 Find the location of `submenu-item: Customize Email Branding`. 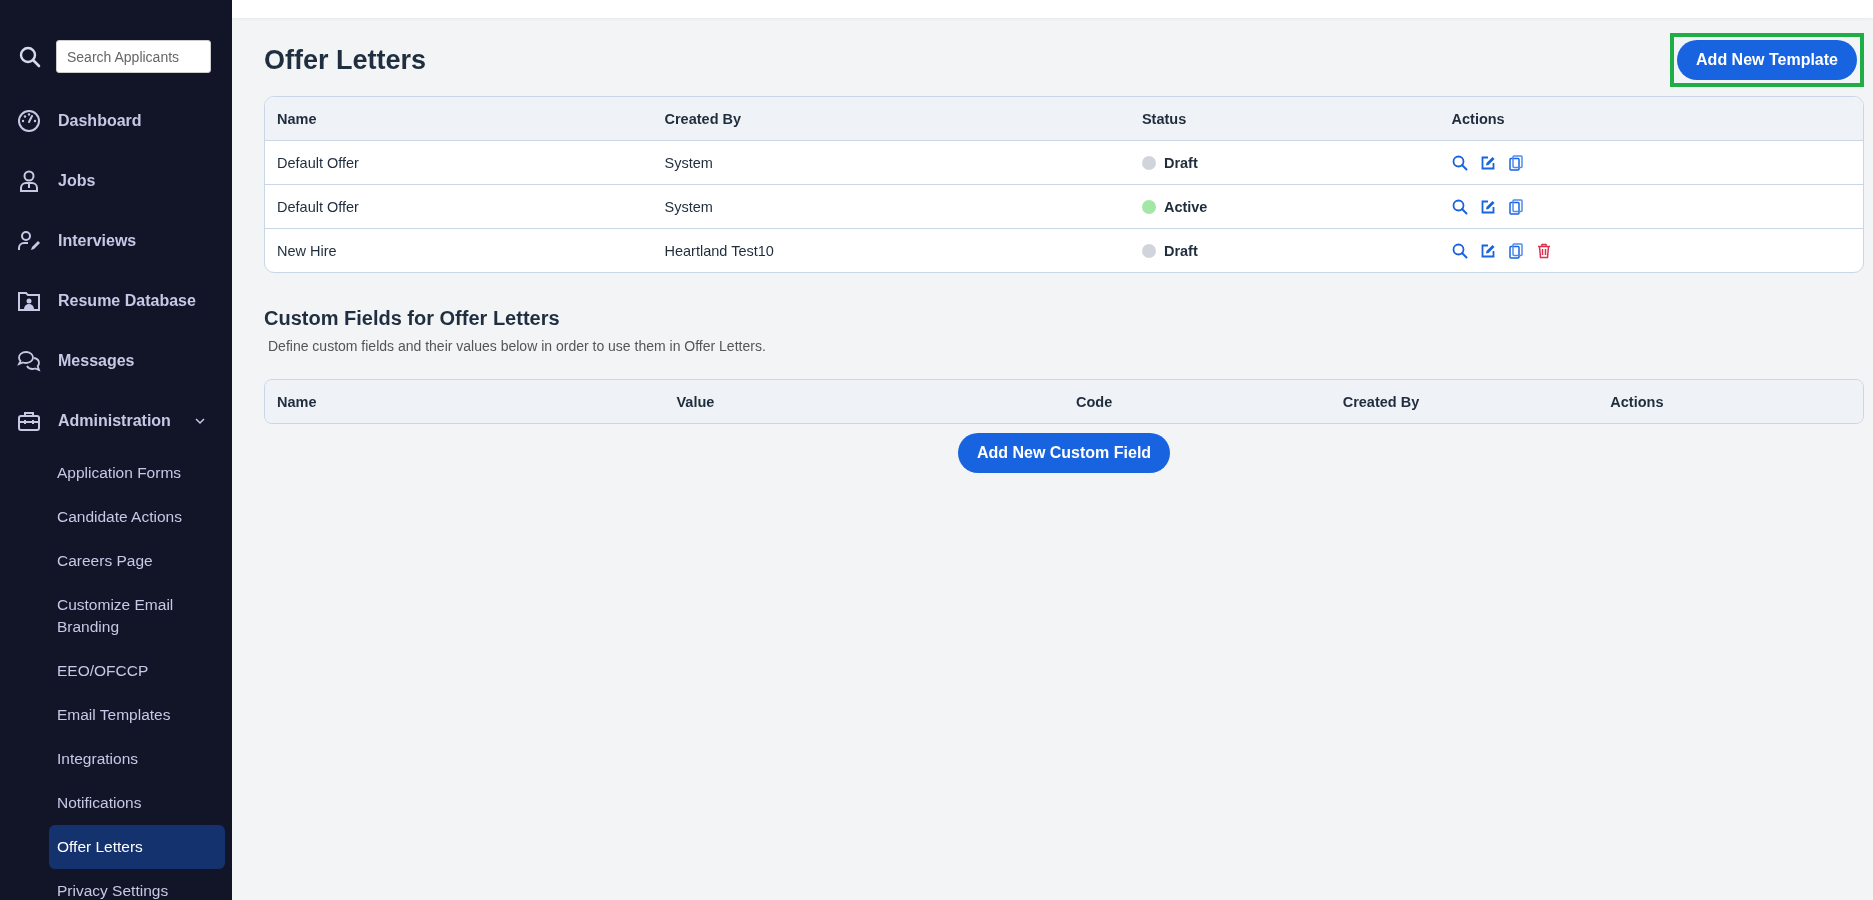

submenu-item: Customize Email Branding is located at coordinates (137, 616).